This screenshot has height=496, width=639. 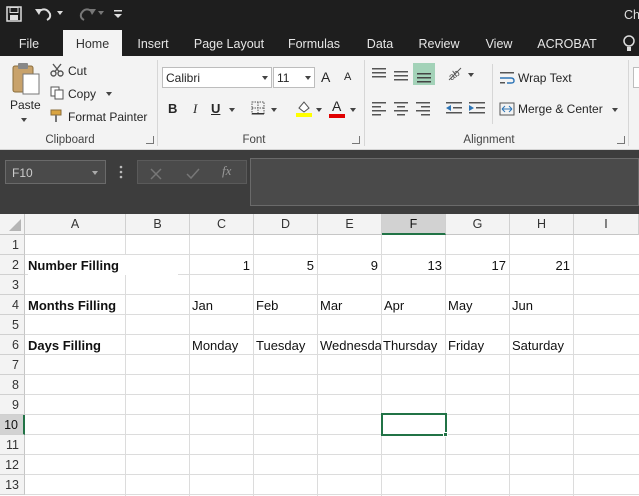 What do you see at coordinates (92, 43) in the screenshot?
I see `tab-home: Home` at bounding box center [92, 43].